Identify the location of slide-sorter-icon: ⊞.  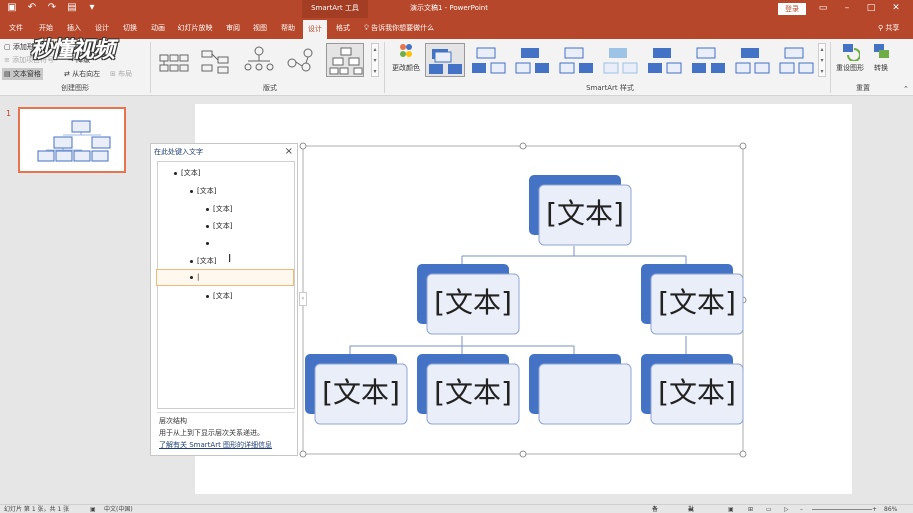
(750, 509).